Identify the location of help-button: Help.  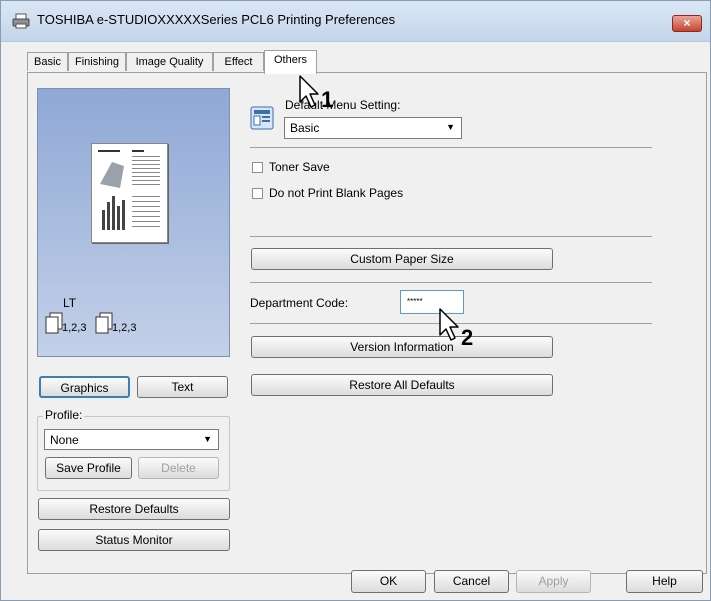
(664, 581).